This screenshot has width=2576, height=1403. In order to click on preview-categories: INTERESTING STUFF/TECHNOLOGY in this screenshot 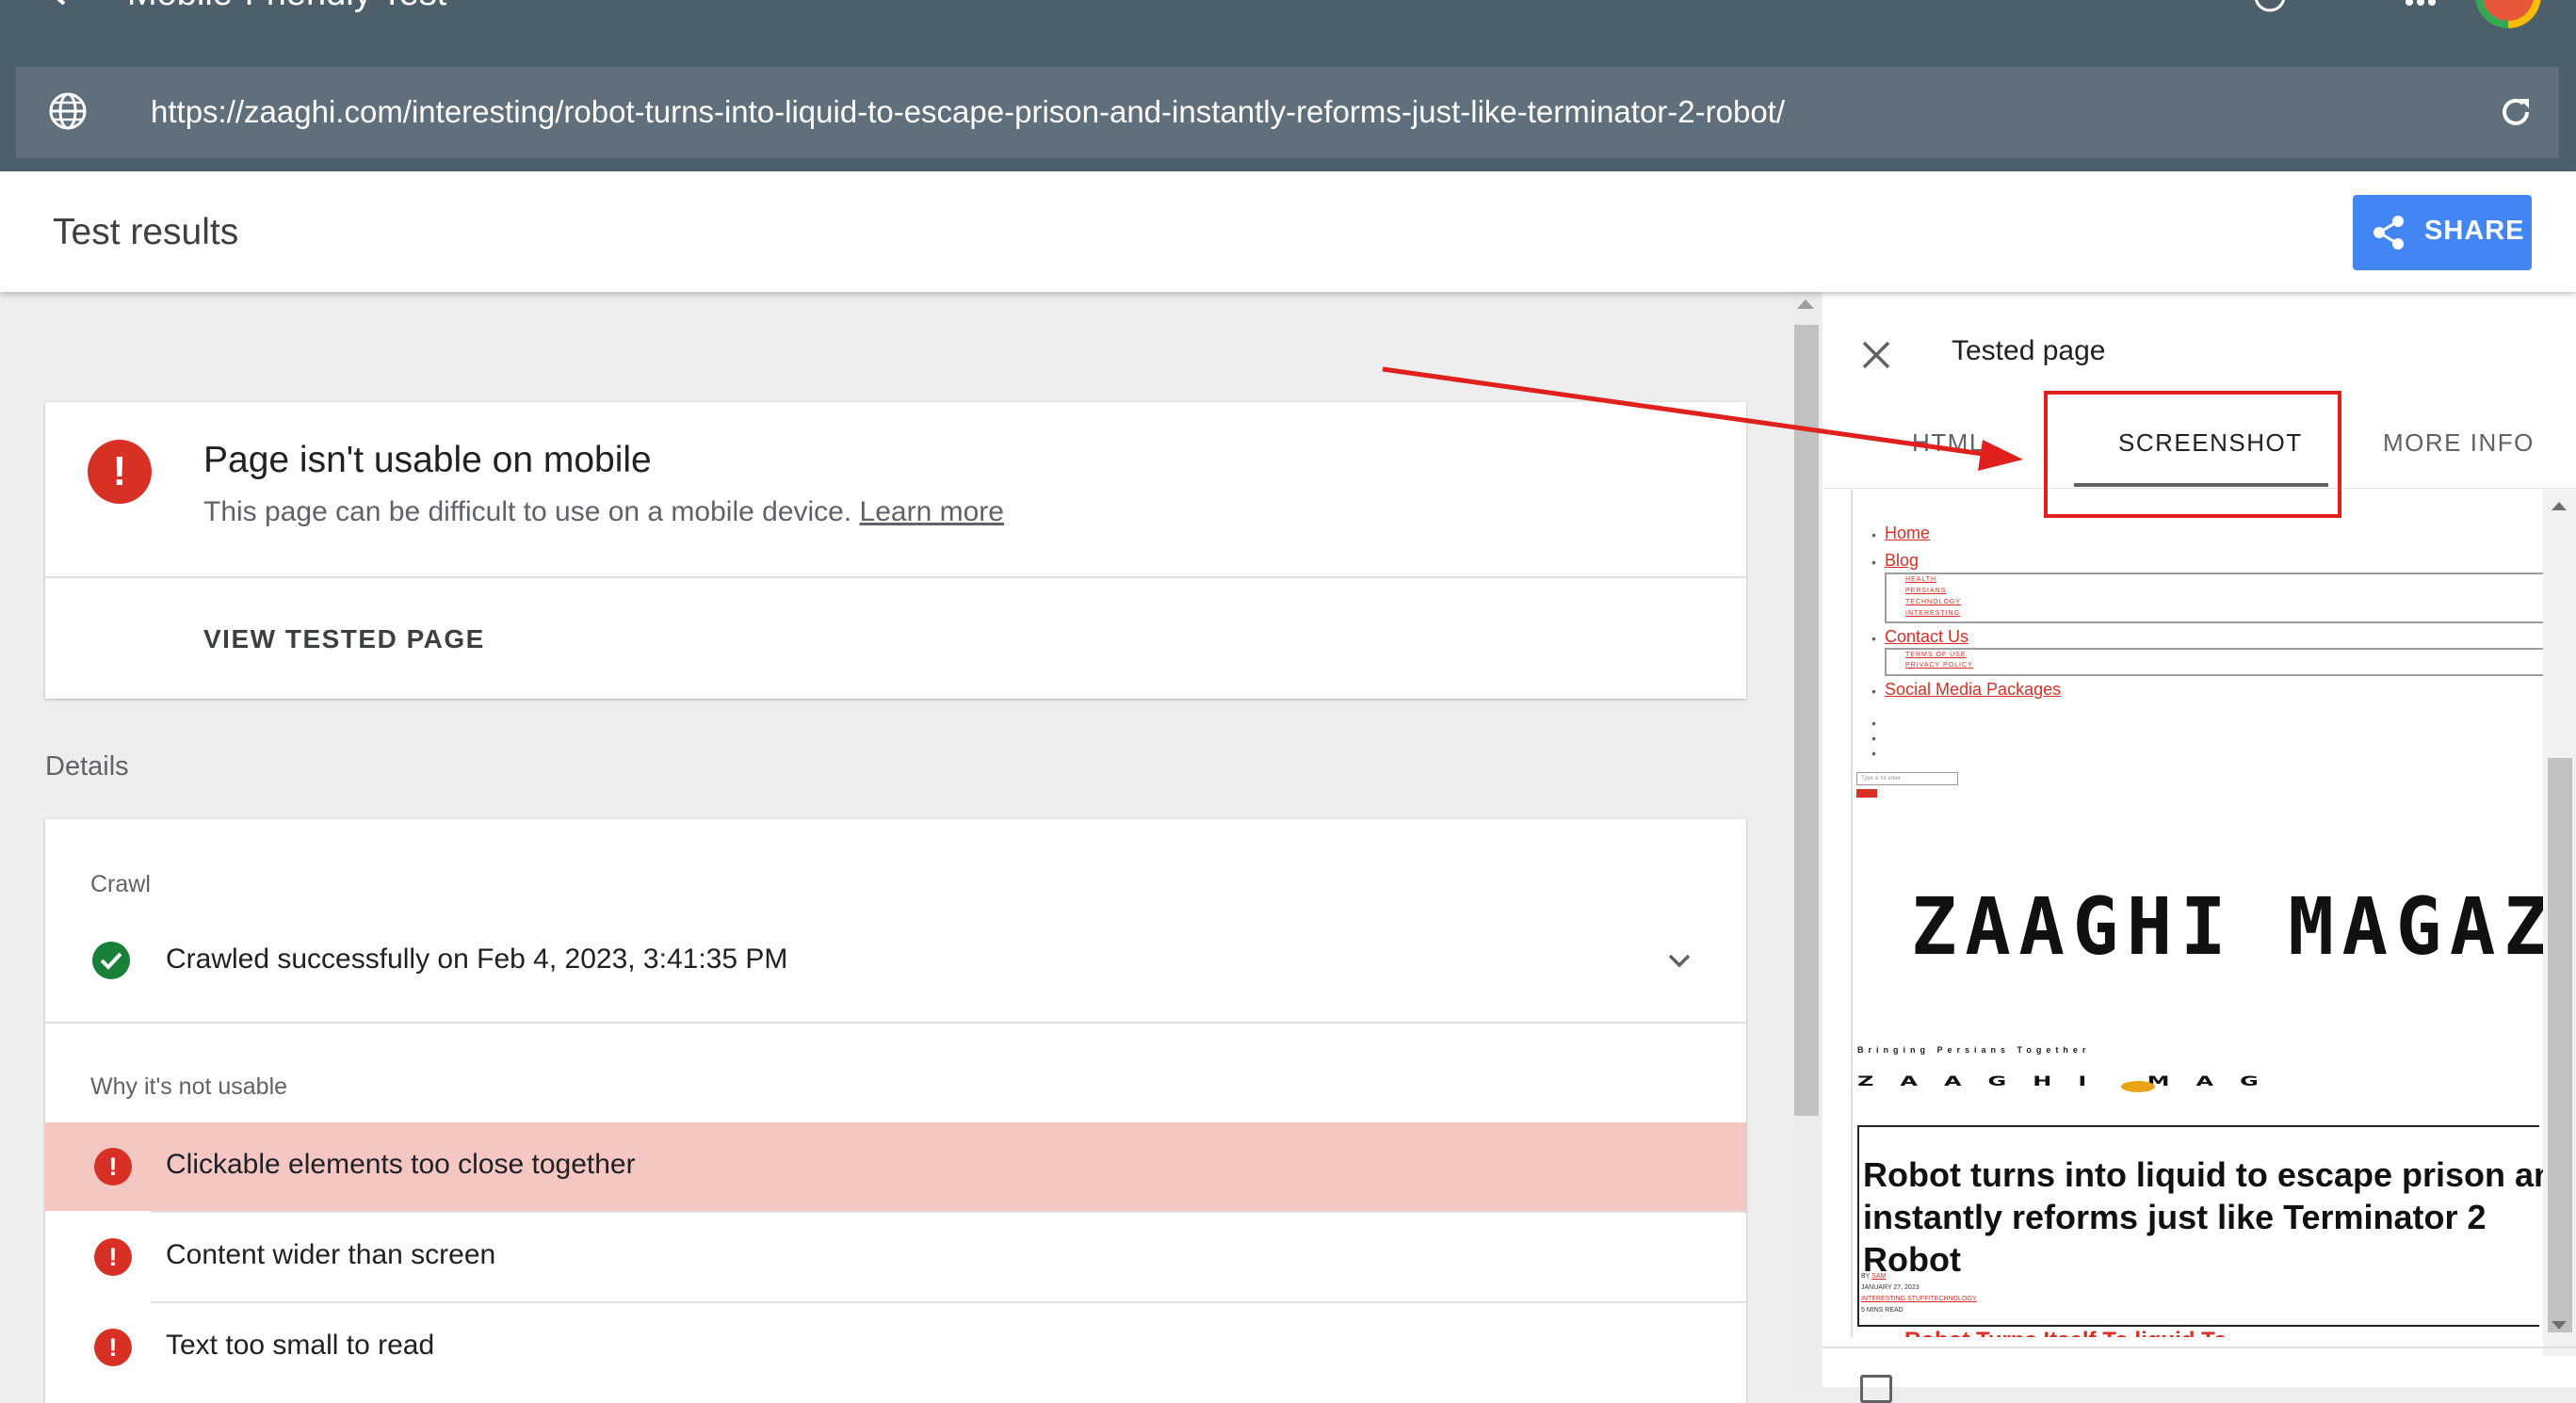, I will do `click(1919, 1299)`.